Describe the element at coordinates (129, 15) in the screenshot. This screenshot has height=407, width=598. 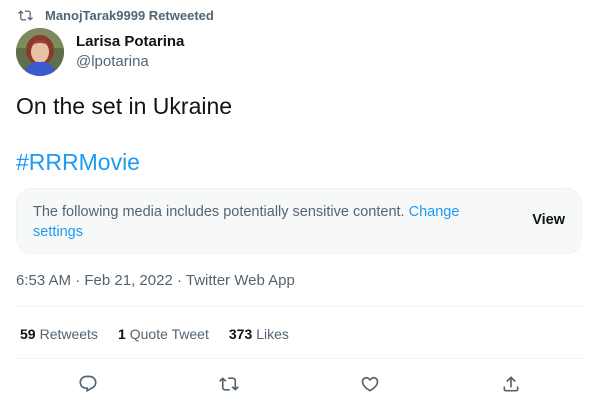
I see `retweet-context-label: ManojTarak9999 Retweeted` at that location.